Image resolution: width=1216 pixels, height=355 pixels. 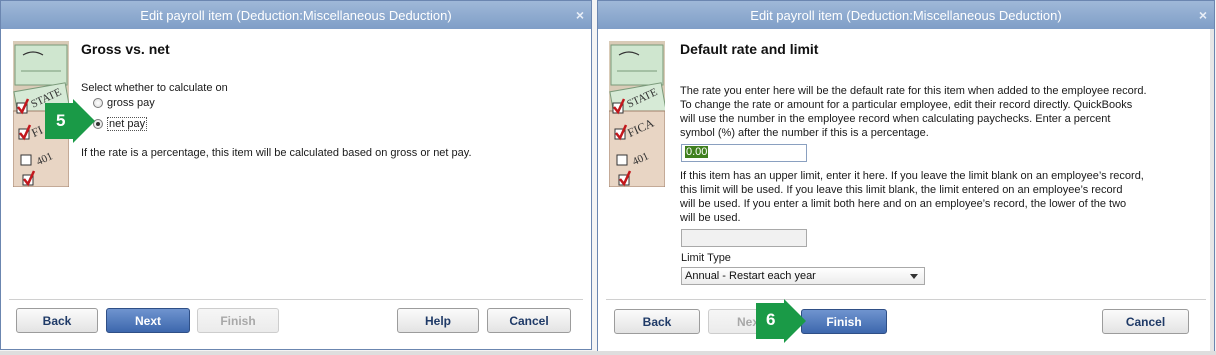 I want to click on step-number: 5, so click(x=61, y=120).